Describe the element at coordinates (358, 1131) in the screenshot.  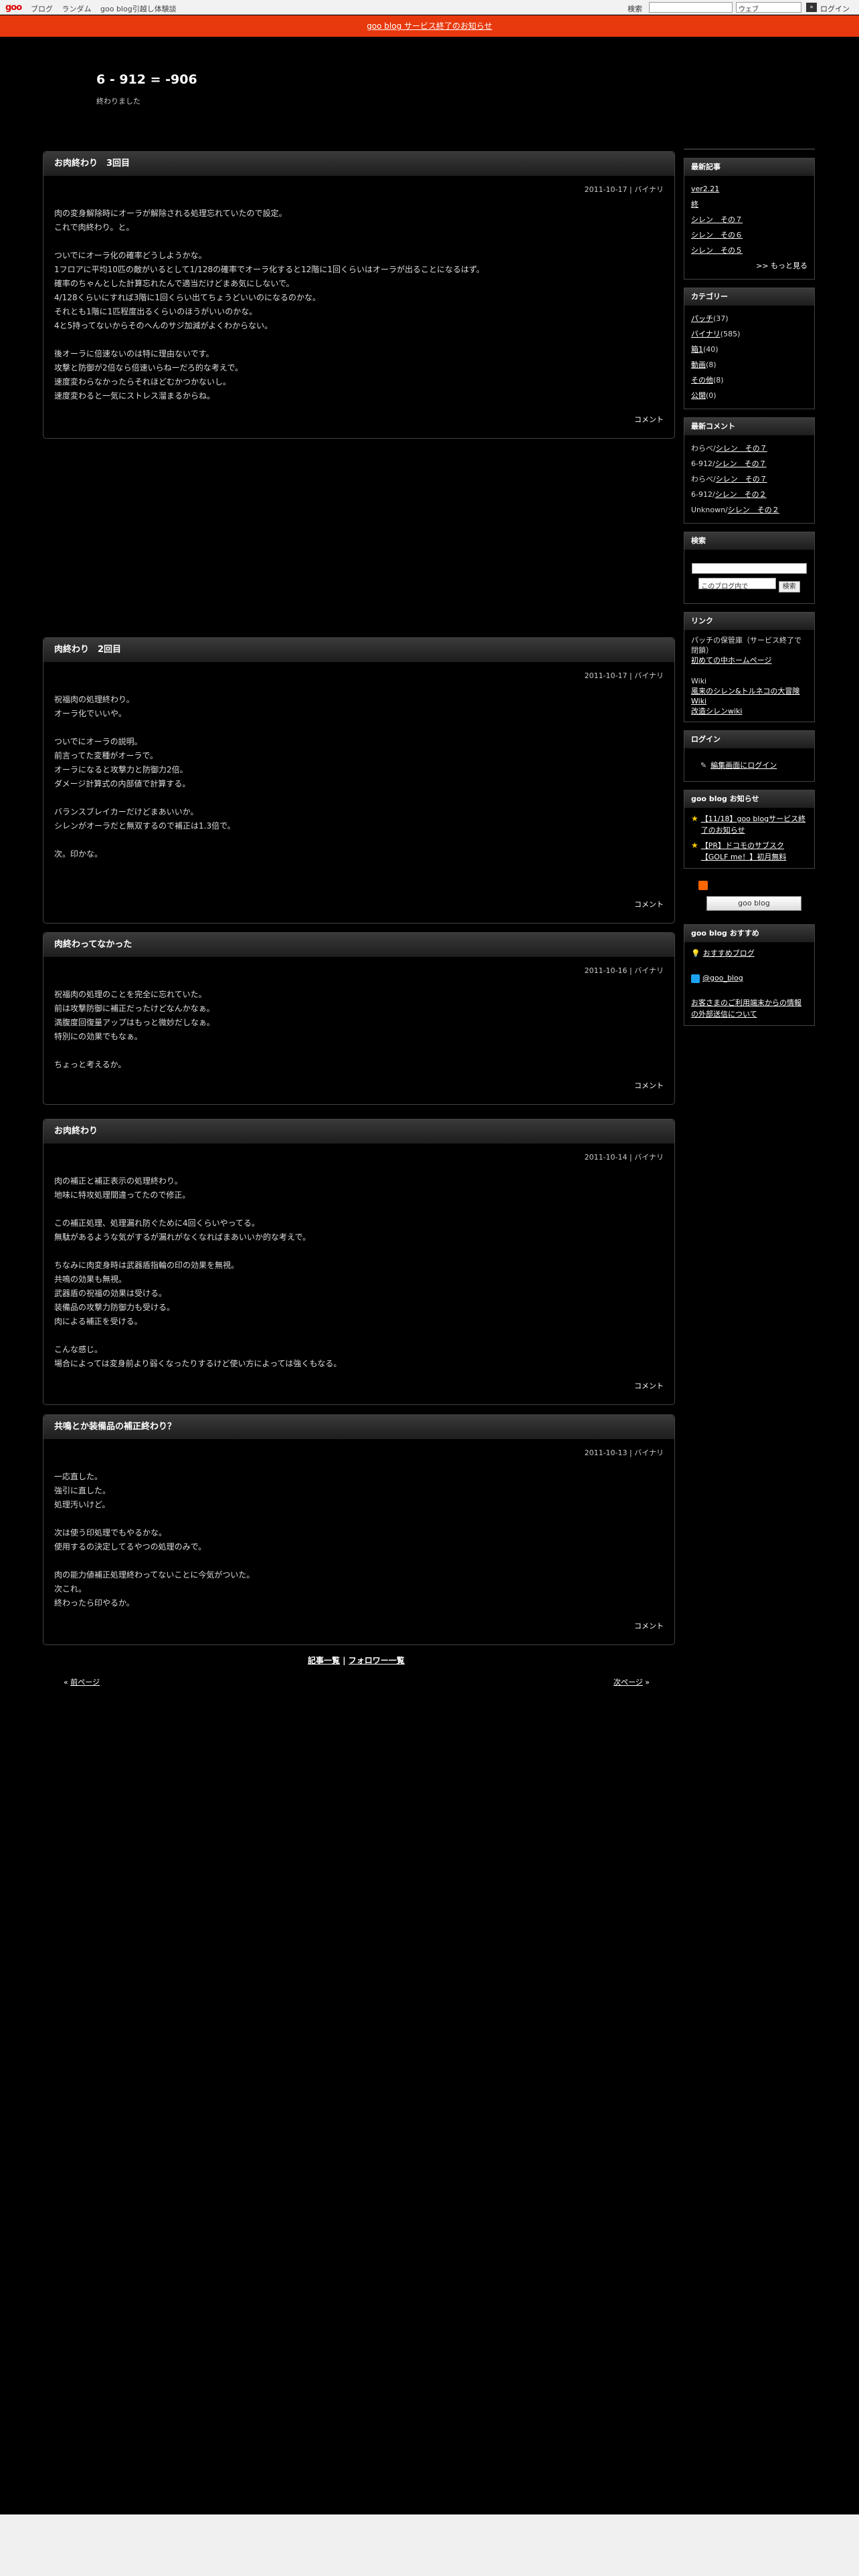
I see `entry-title: お肉終わり` at that location.